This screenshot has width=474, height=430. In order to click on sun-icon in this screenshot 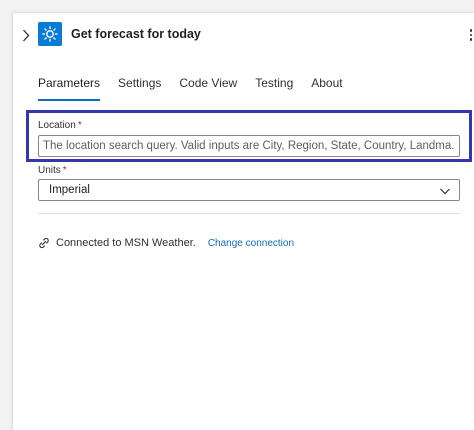, I will do `click(50, 34)`.